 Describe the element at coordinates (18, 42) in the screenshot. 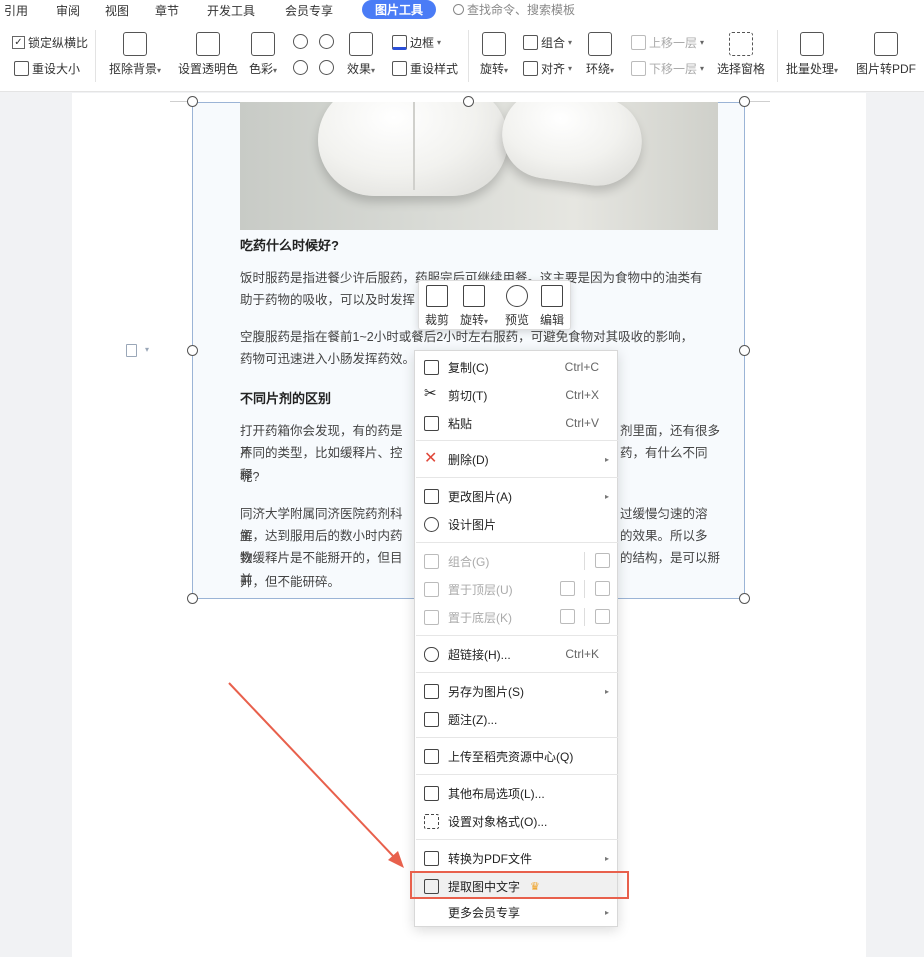

I see `checkbox-checked-icon: ✓` at that location.